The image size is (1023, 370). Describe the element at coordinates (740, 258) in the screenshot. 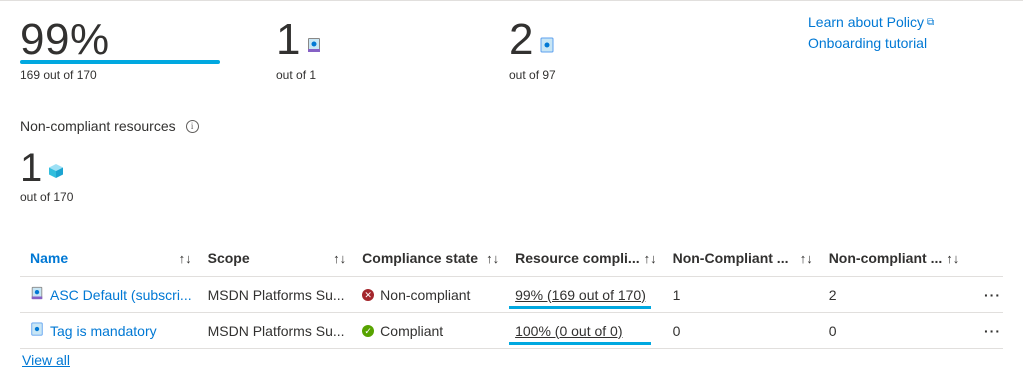

I see `column-header-noncompliant-resources: Non-Compliant ... ↑↓` at that location.